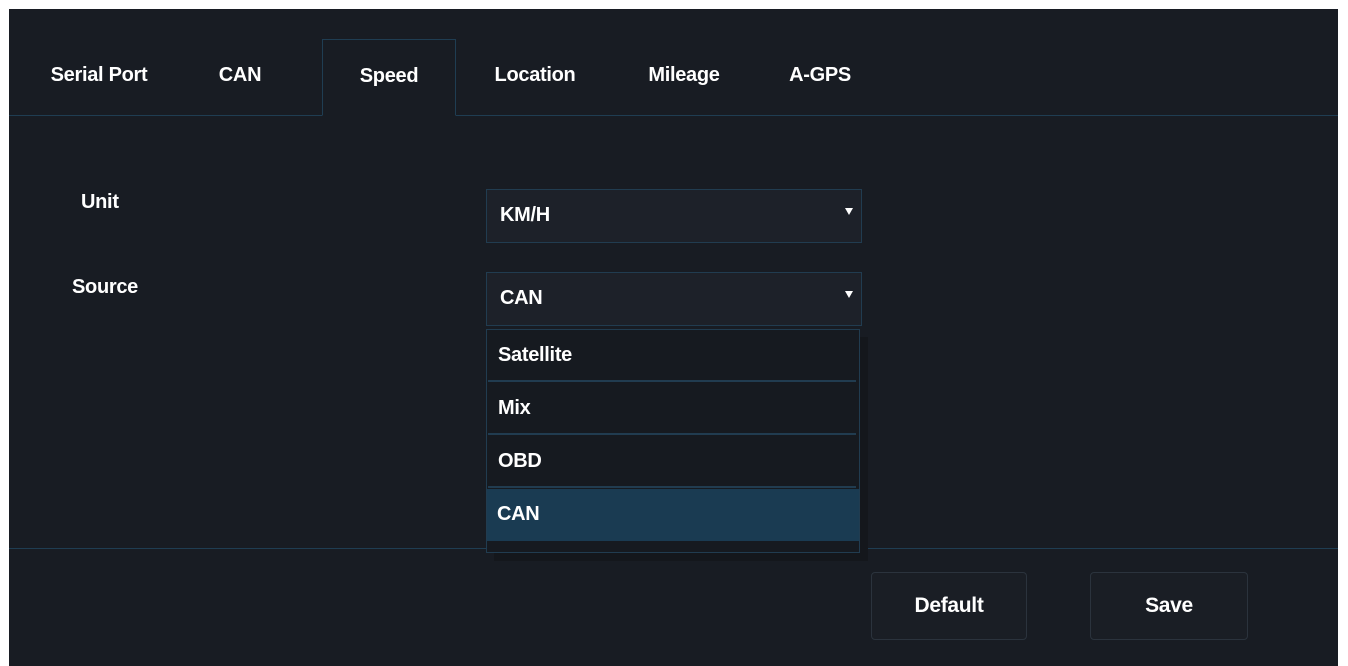 The image size is (1348, 666). I want to click on tab-speed: Speed, so click(389, 77).